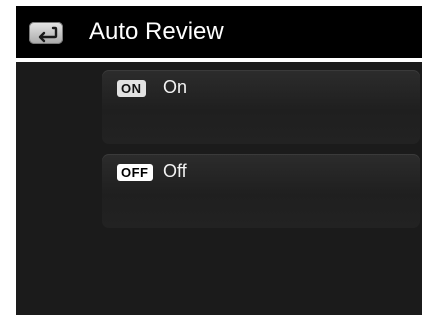 The height and width of the screenshot is (315, 427). Describe the element at coordinates (156, 31) in the screenshot. I see `page-title: Auto Review` at that location.